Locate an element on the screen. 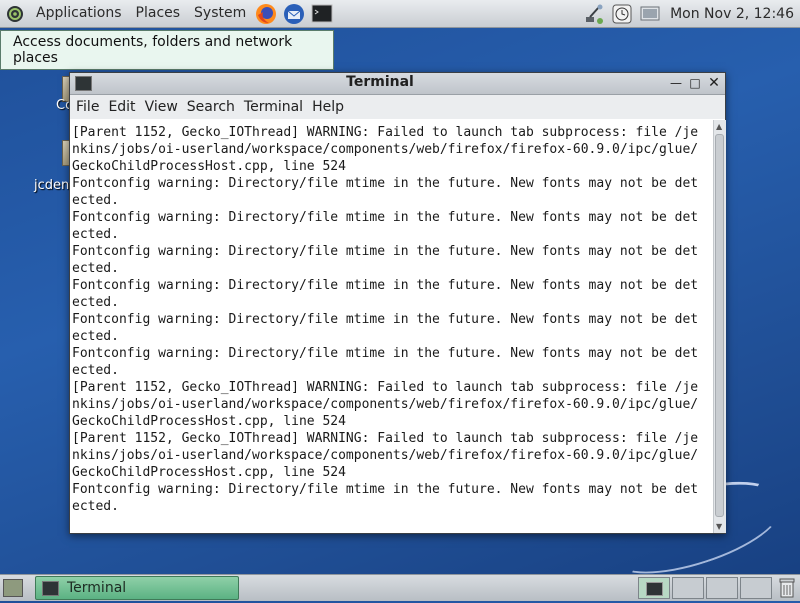  taskbar-terminal-button: Terminal is located at coordinates (137, 588).